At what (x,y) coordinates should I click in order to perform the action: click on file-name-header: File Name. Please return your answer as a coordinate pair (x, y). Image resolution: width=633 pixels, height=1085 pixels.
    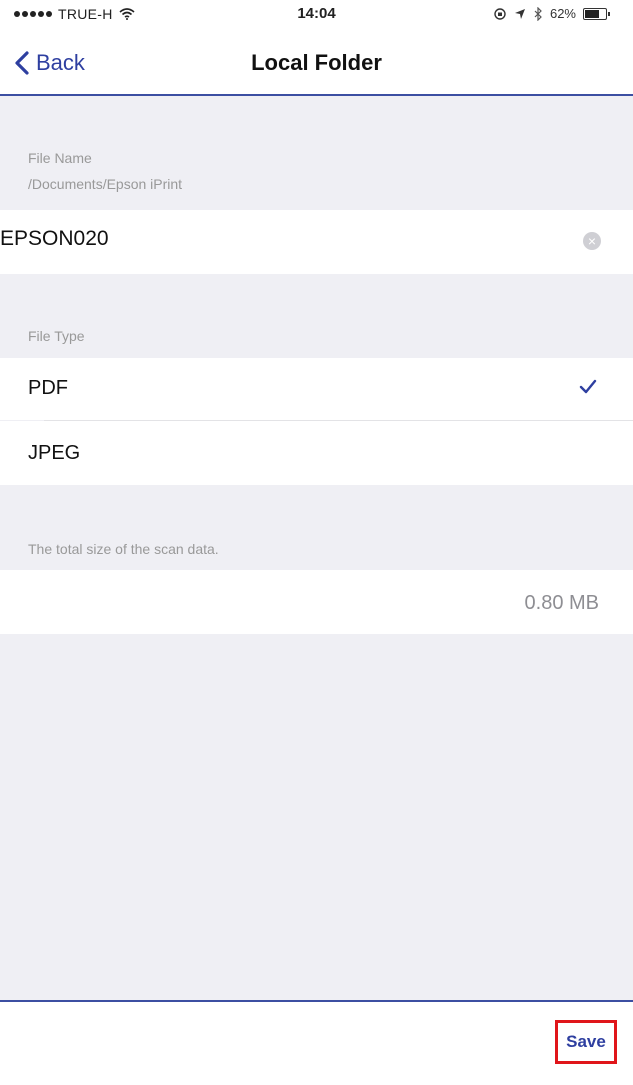
    Looking at the image, I should click on (60, 158).